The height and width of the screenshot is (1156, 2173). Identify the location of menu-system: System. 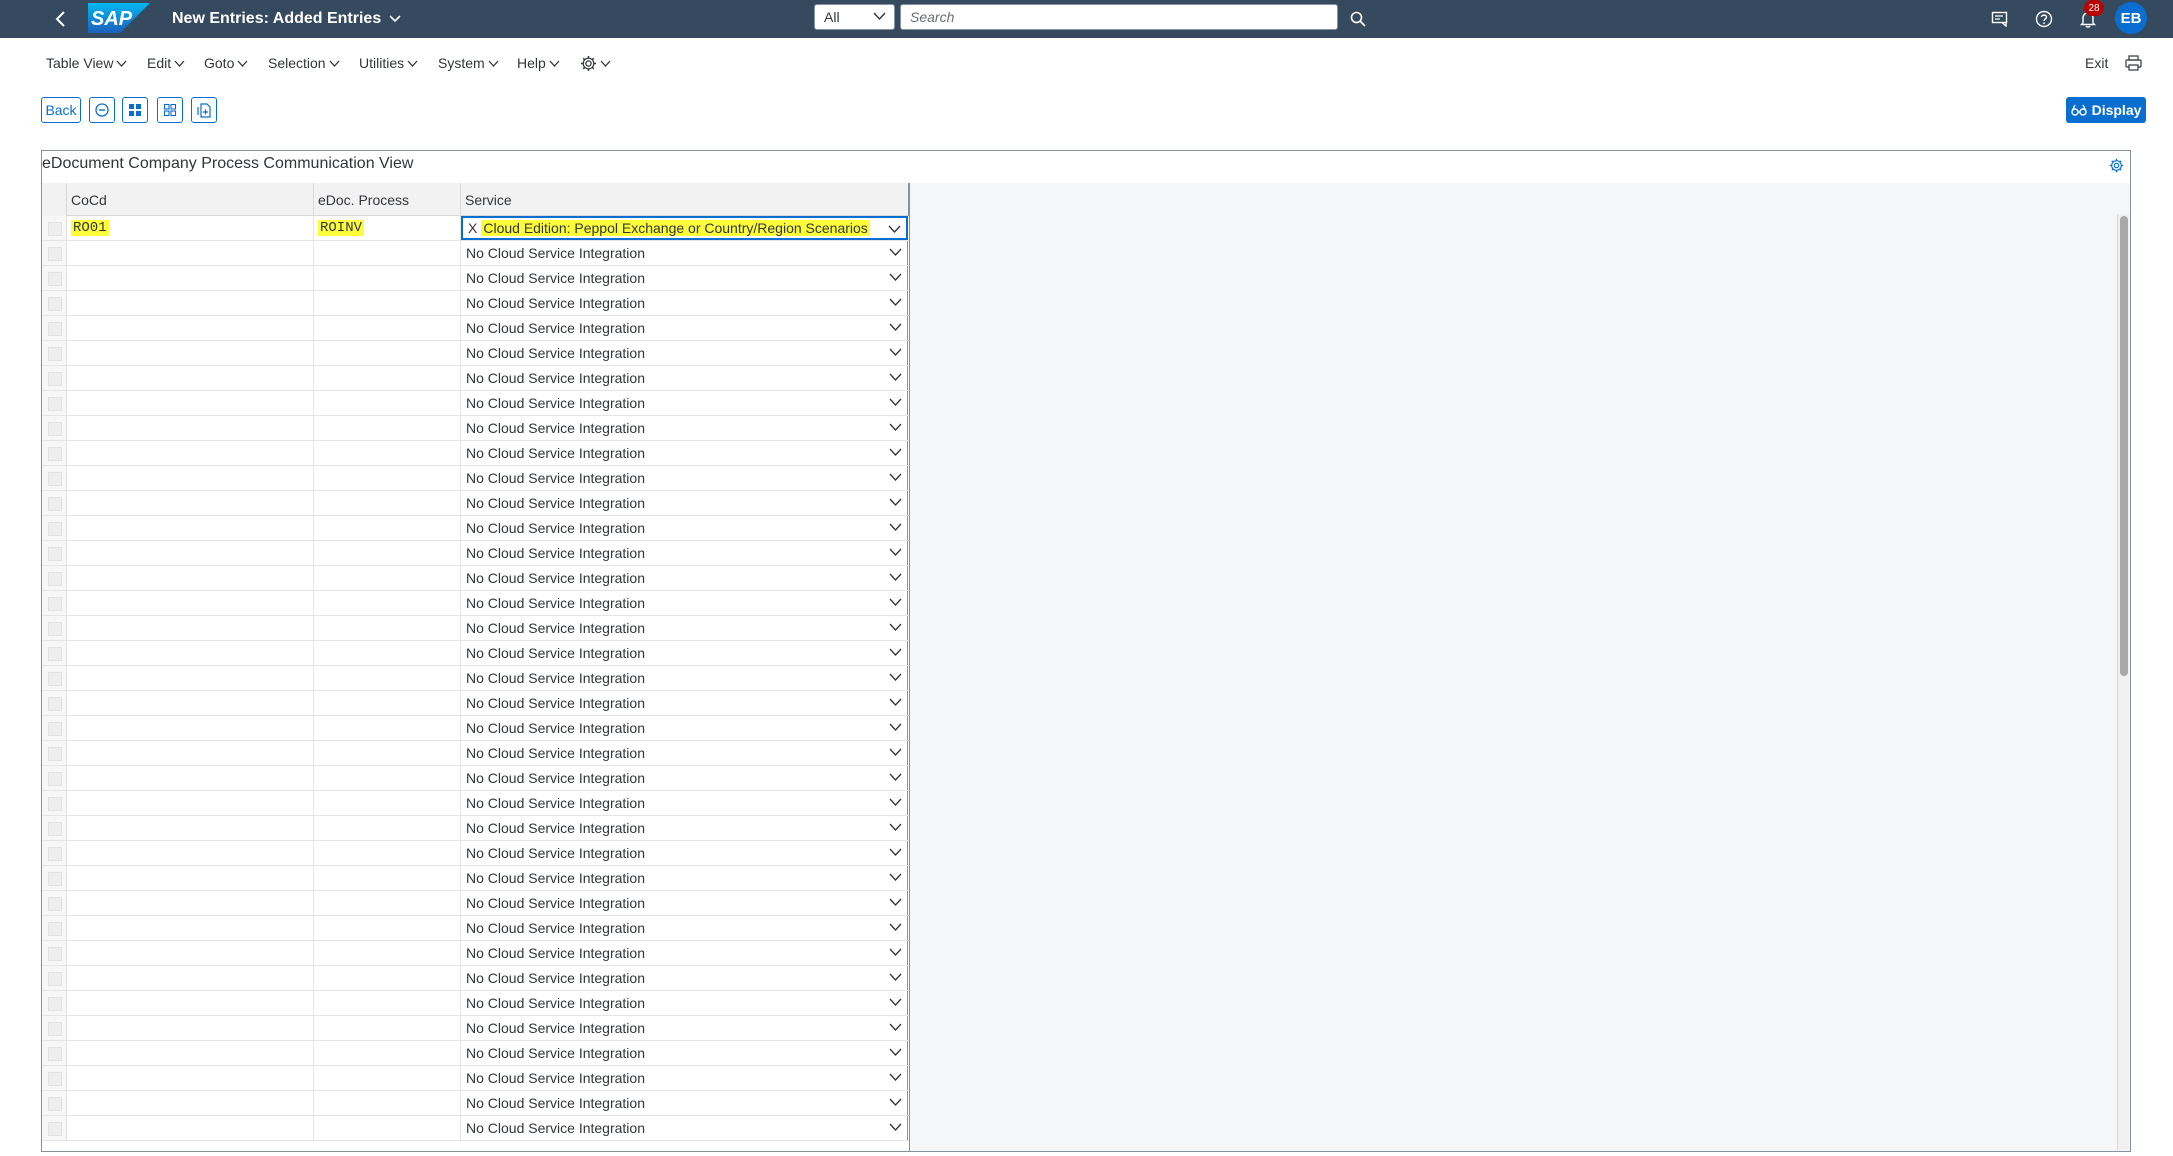
(468, 63).